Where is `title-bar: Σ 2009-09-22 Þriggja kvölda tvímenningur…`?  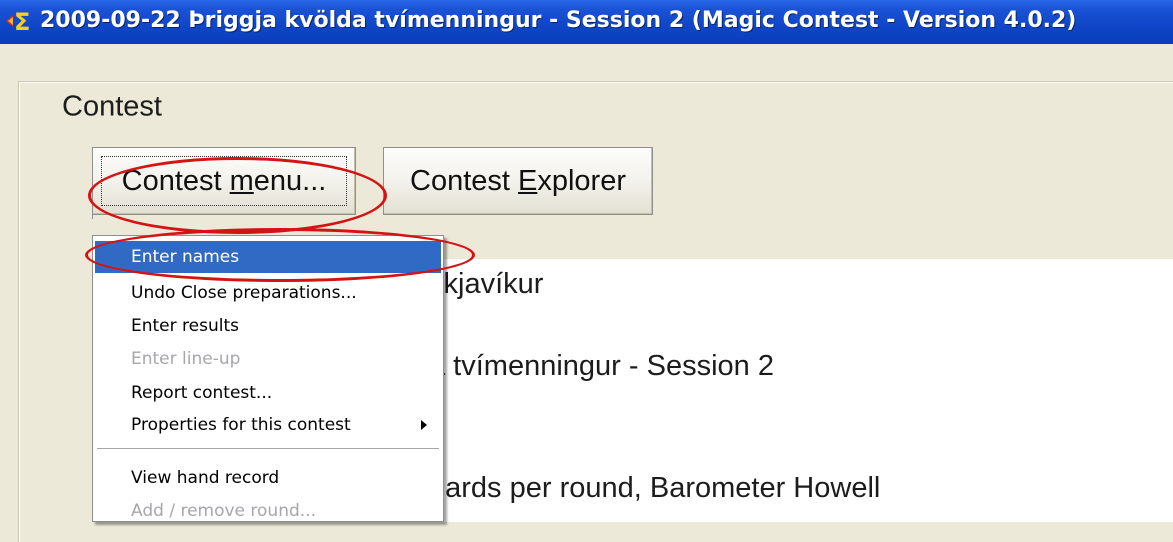 title-bar: Σ 2009-09-22 Þriggja kvölda tvímenningur… is located at coordinates (586, 22).